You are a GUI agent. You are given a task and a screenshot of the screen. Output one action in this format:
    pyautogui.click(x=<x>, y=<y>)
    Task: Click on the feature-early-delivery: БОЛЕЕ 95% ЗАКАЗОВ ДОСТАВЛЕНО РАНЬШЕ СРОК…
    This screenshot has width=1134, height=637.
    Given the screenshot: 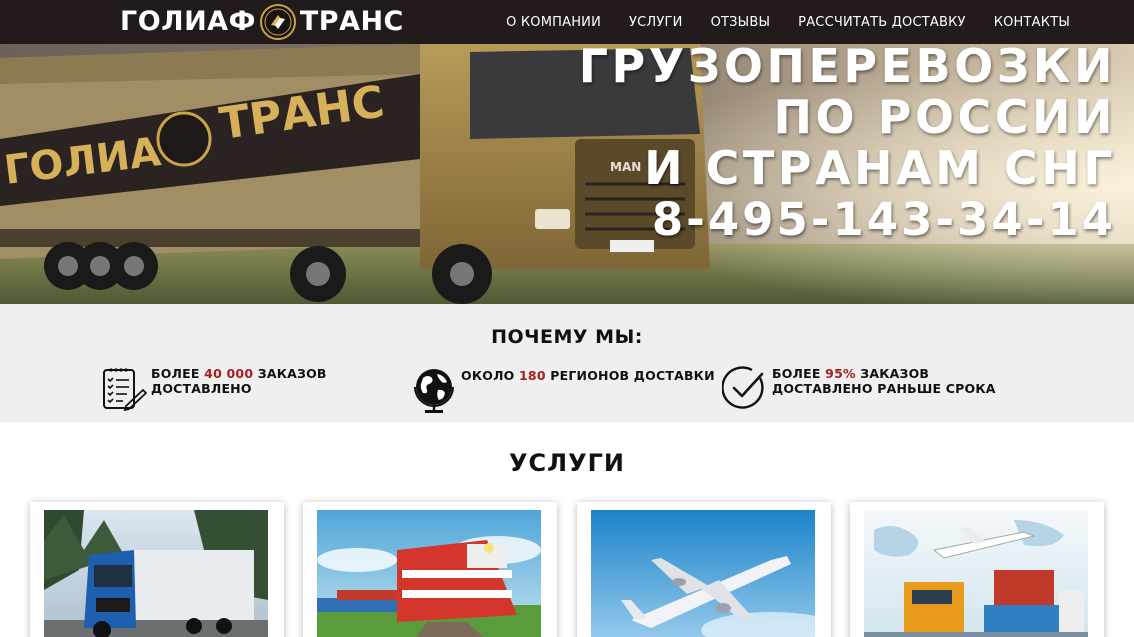 What is the action you would take?
    pyautogui.click(x=859, y=388)
    